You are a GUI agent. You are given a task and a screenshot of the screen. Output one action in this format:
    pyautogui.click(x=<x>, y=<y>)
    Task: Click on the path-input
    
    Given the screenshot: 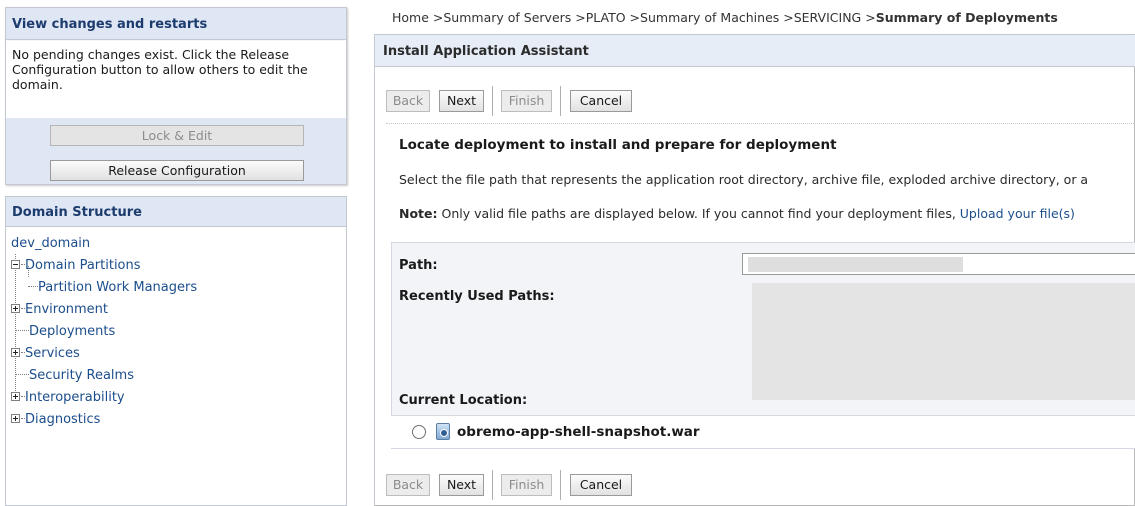 What is the action you would take?
    pyautogui.click(x=938, y=264)
    